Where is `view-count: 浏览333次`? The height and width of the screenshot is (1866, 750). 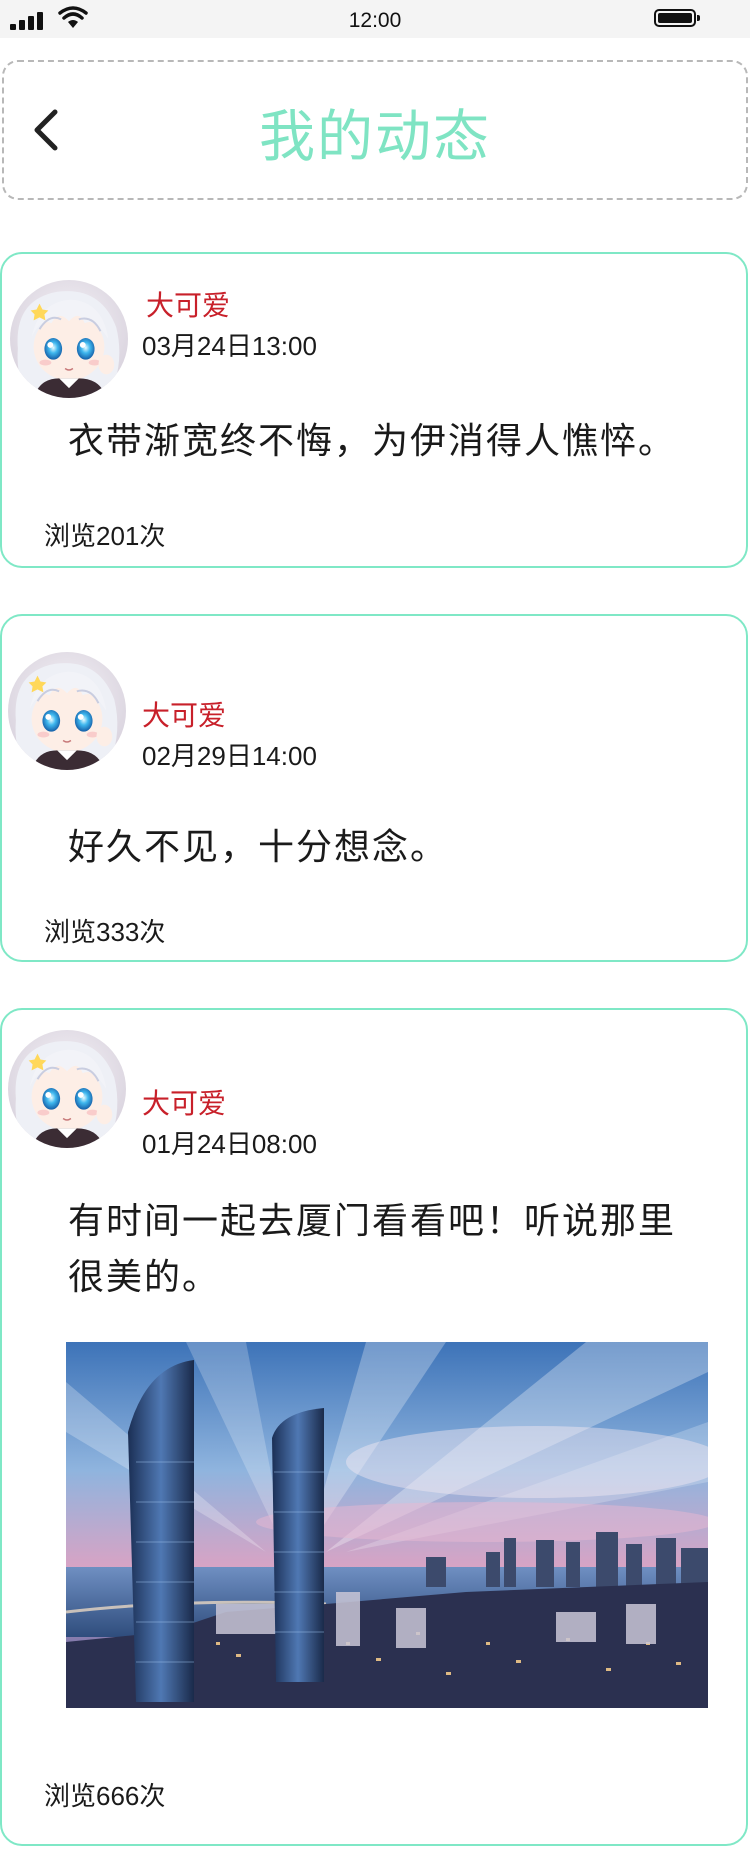 view-count: 浏览333次 is located at coordinates (105, 932).